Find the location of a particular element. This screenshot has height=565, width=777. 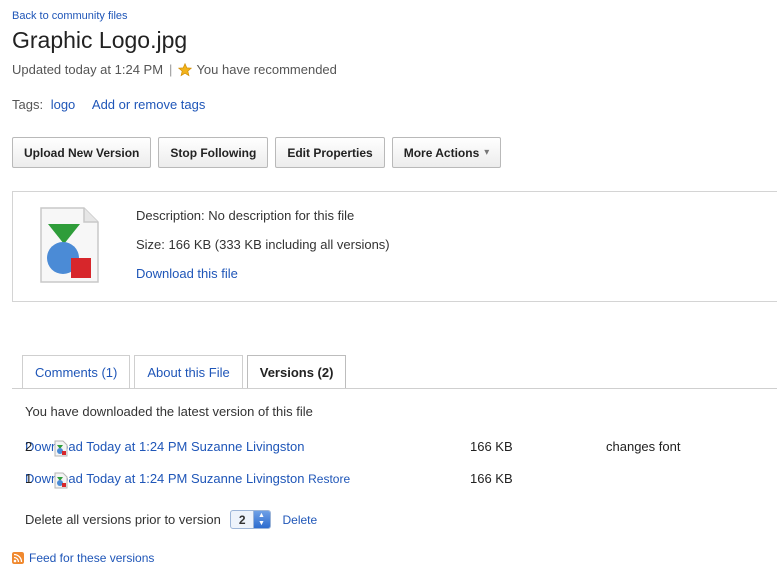

version-select-value: 2 is located at coordinates (242, 519).